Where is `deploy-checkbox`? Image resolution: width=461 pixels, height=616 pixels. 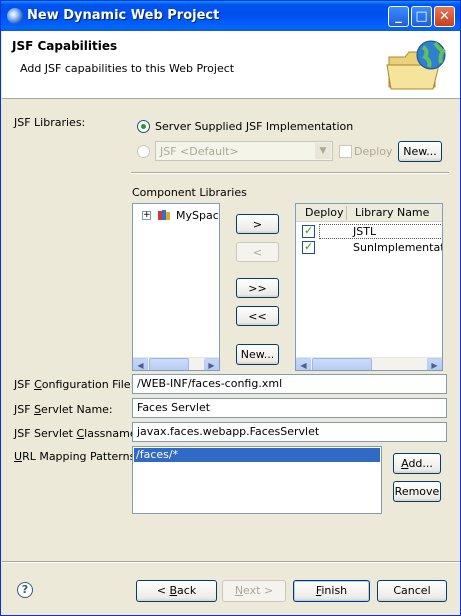 deploy-checkbox is located at coordinates (345, 151).